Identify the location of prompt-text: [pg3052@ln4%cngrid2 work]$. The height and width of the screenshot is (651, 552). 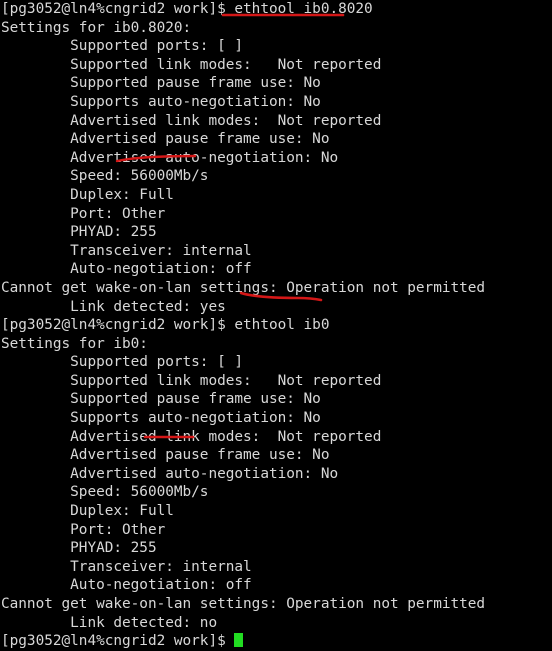
(118, 641).